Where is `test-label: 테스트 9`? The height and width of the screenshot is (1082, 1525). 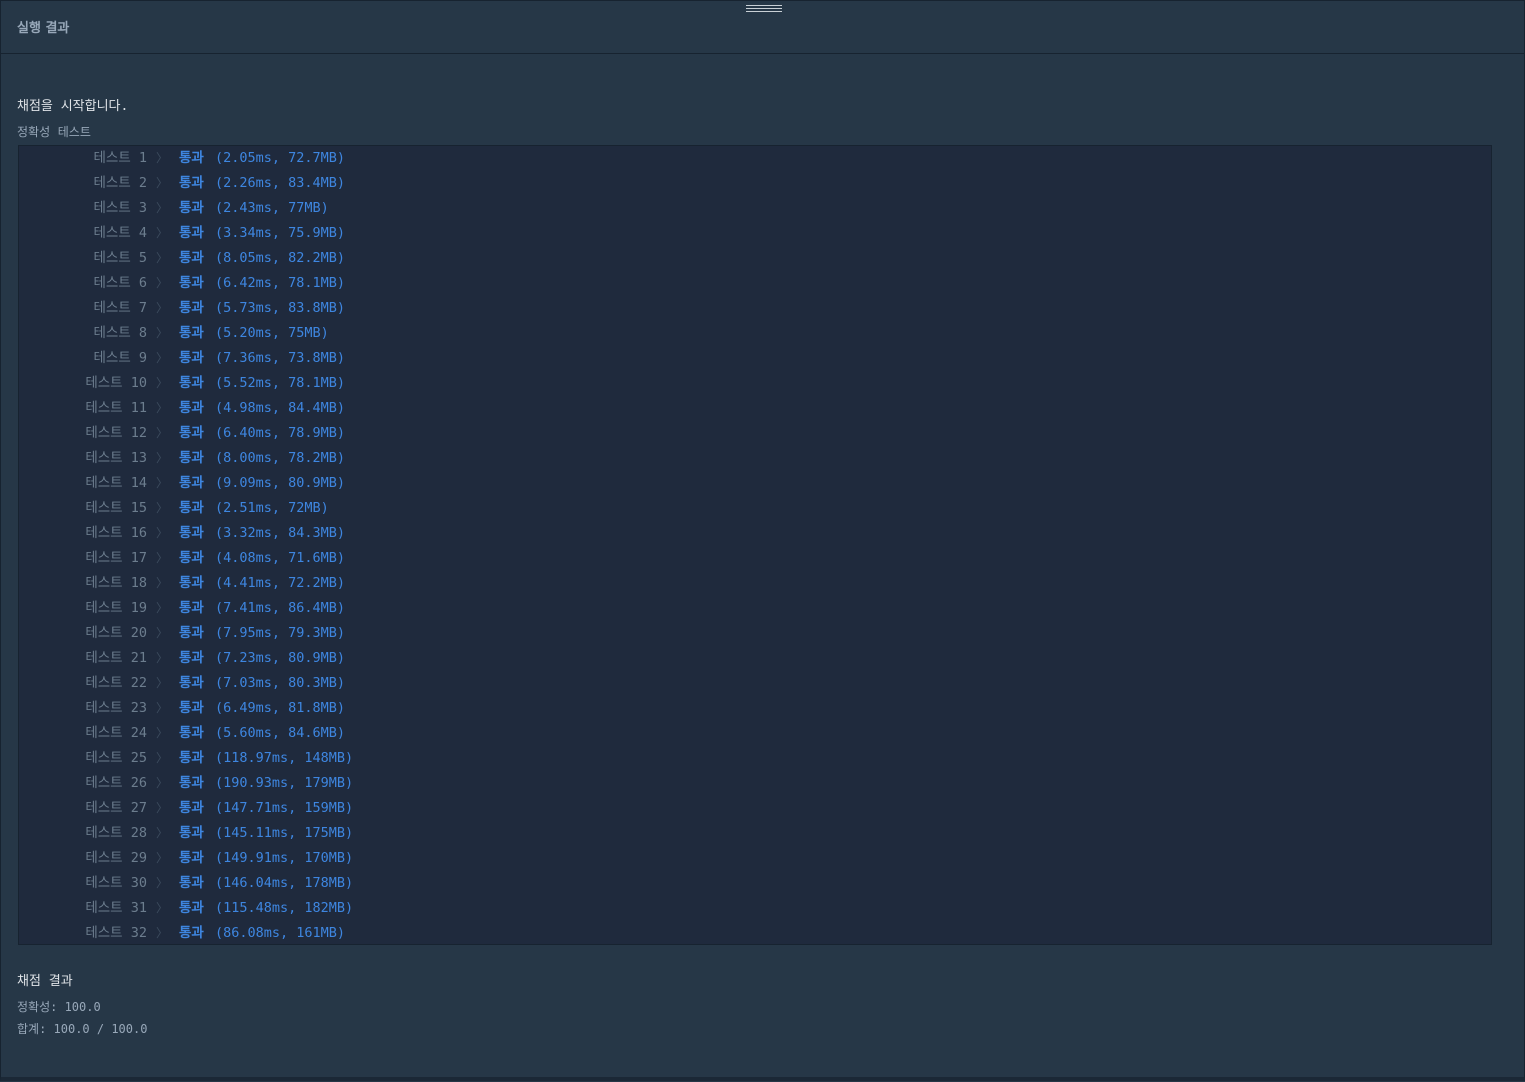
test-label: 테스트 9 is located at coordinates (120, 358).